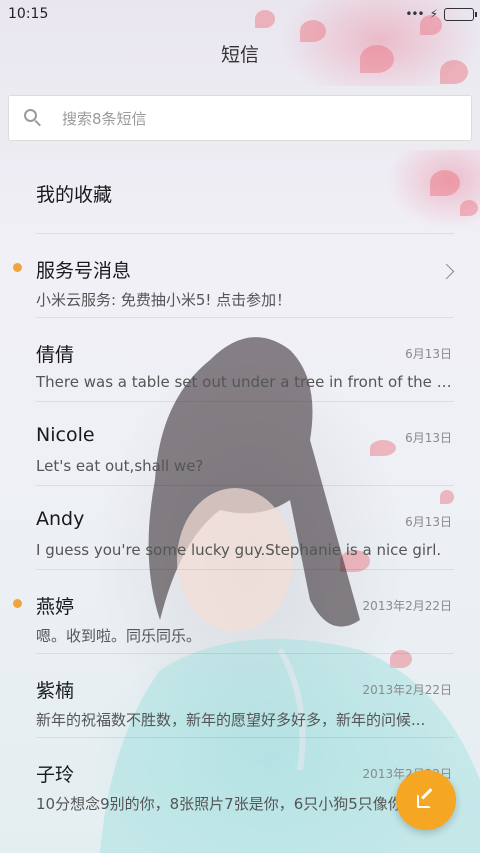 The width and height of the screenshot is (480, 853). Describe the element at coordinates (240, 612) in the screenshot. I see `list-item: 燕婷 2013年2月22日 嗯。收到啦。同乐同乐。` at that location.